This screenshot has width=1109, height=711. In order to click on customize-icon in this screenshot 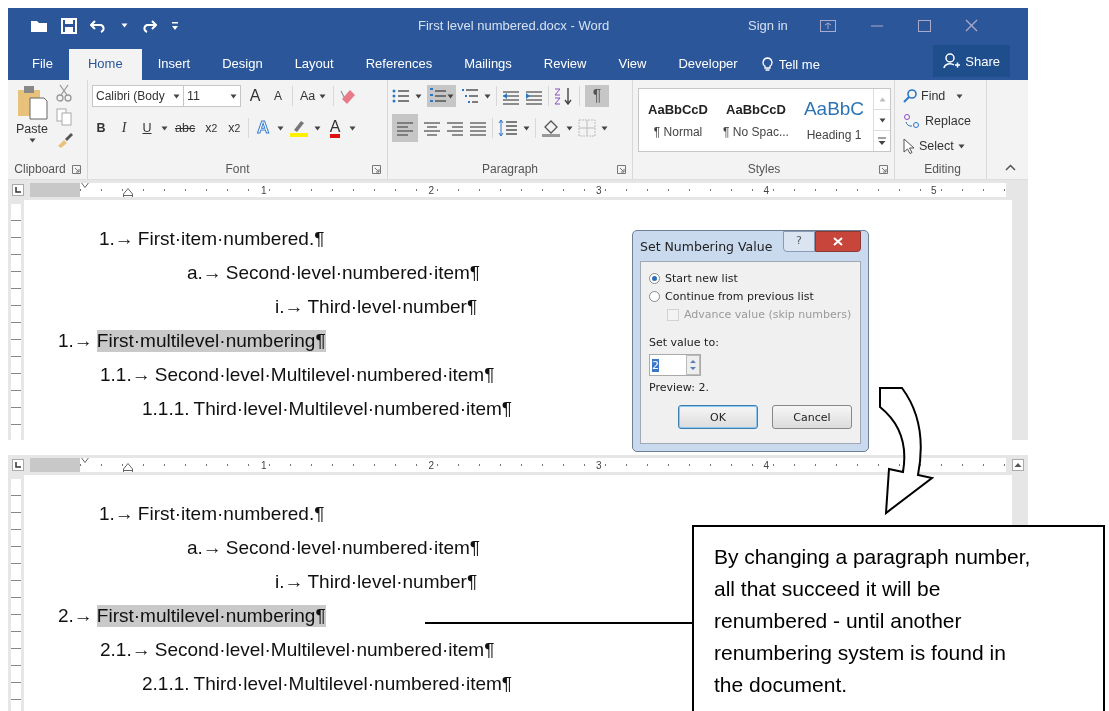, I will do `click(175, 25)`.